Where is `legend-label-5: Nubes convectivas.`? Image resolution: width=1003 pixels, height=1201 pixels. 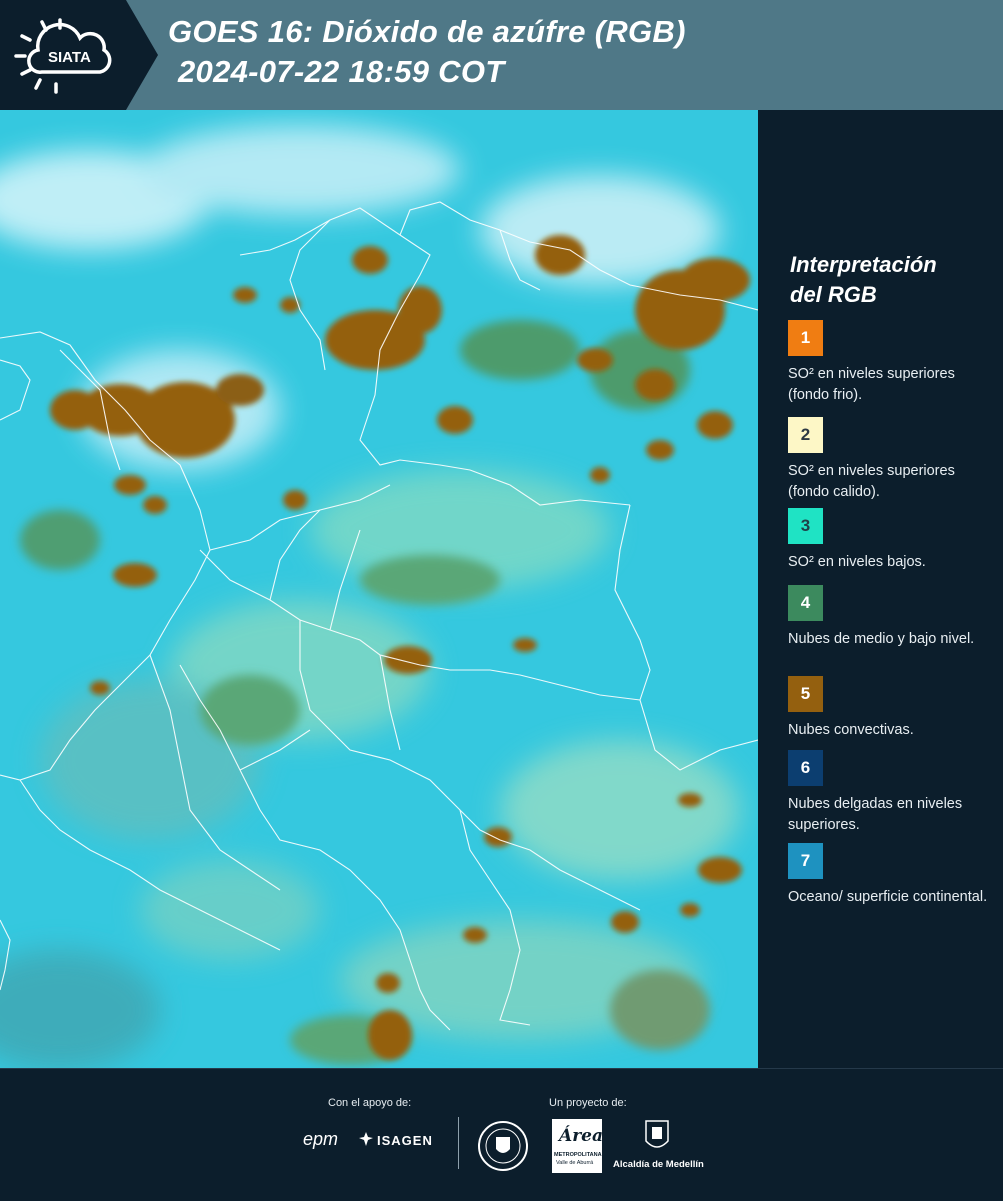
legend-label-5: Nubes convectivas. is located at coordinates (851, 730).